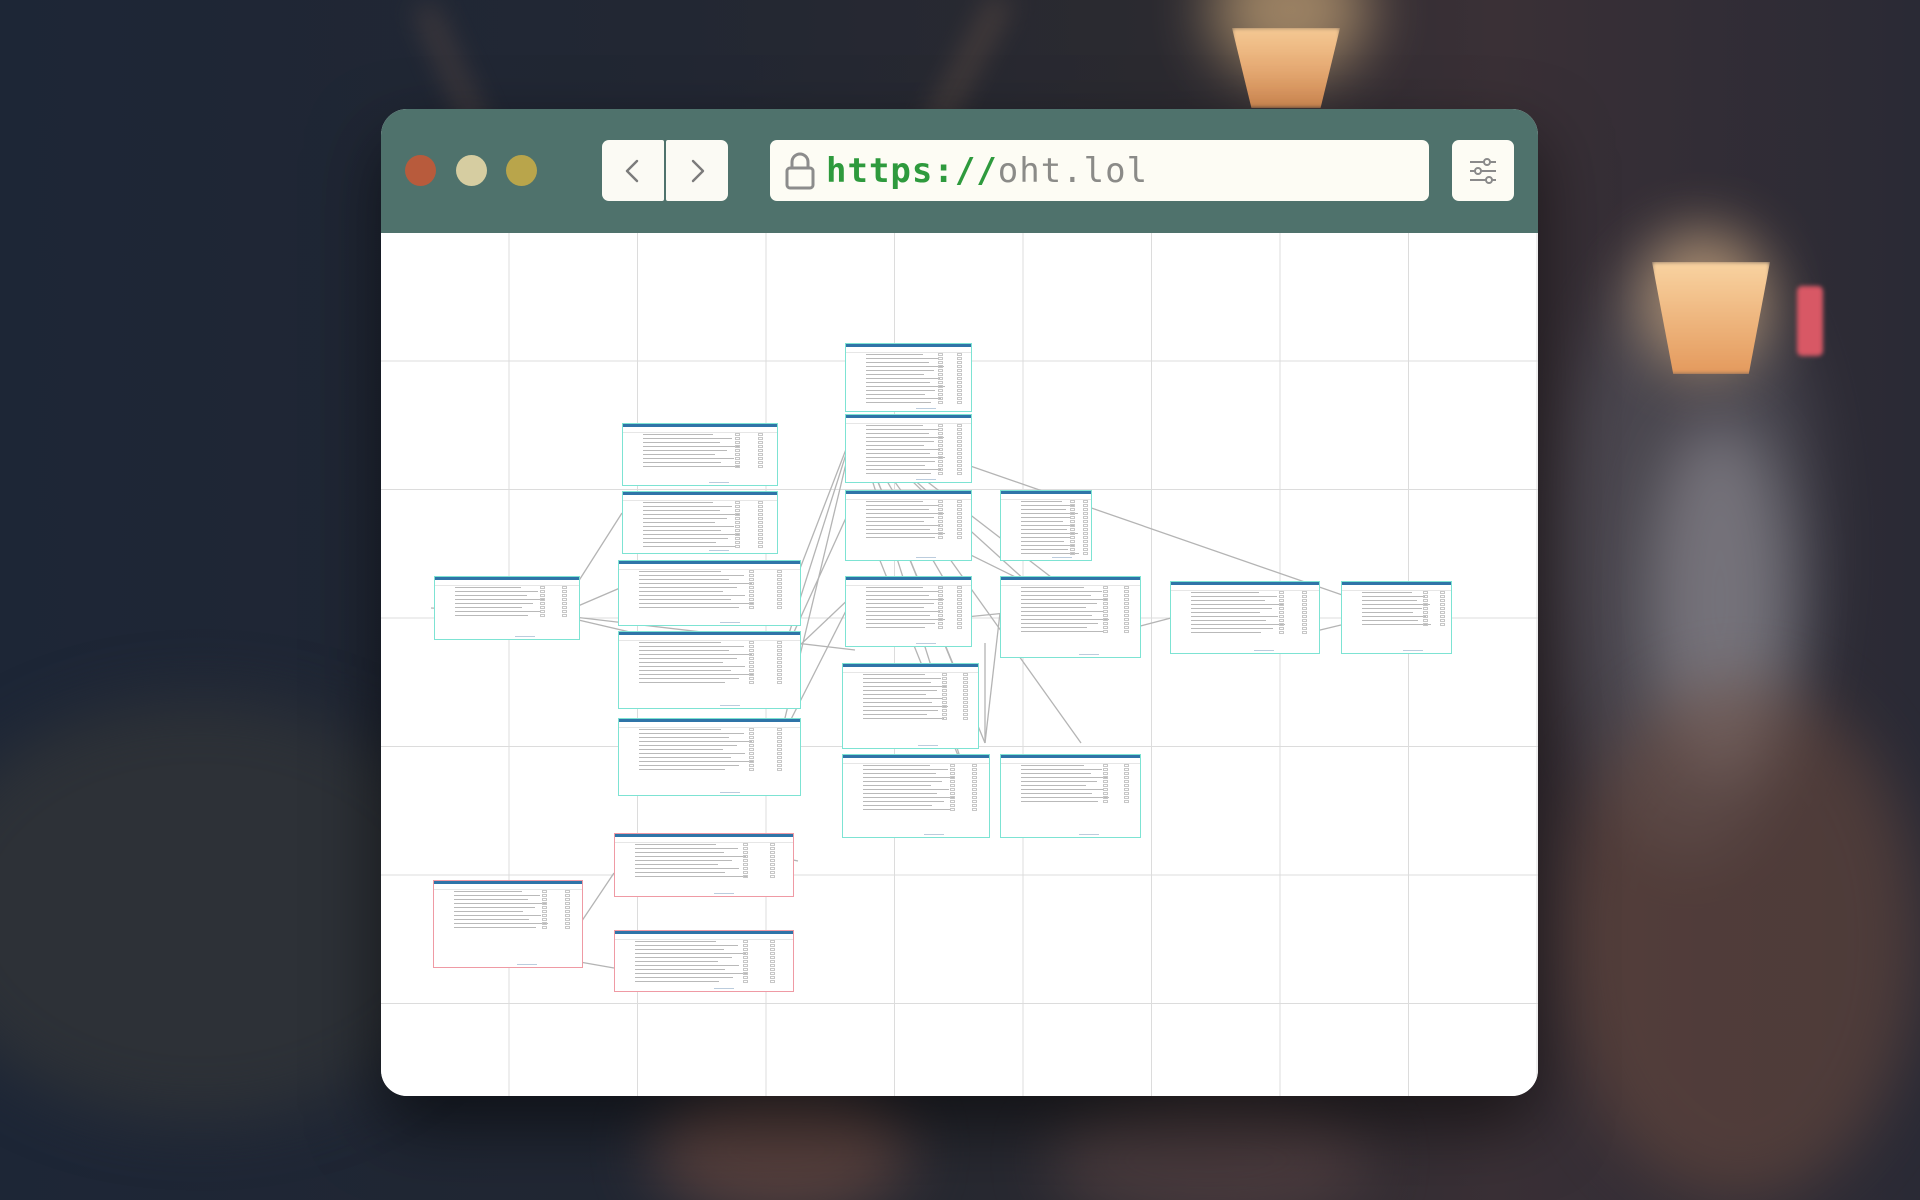 This screenshot has width=1920, height=1200. I want to click on forward-button, so click(697, 170).